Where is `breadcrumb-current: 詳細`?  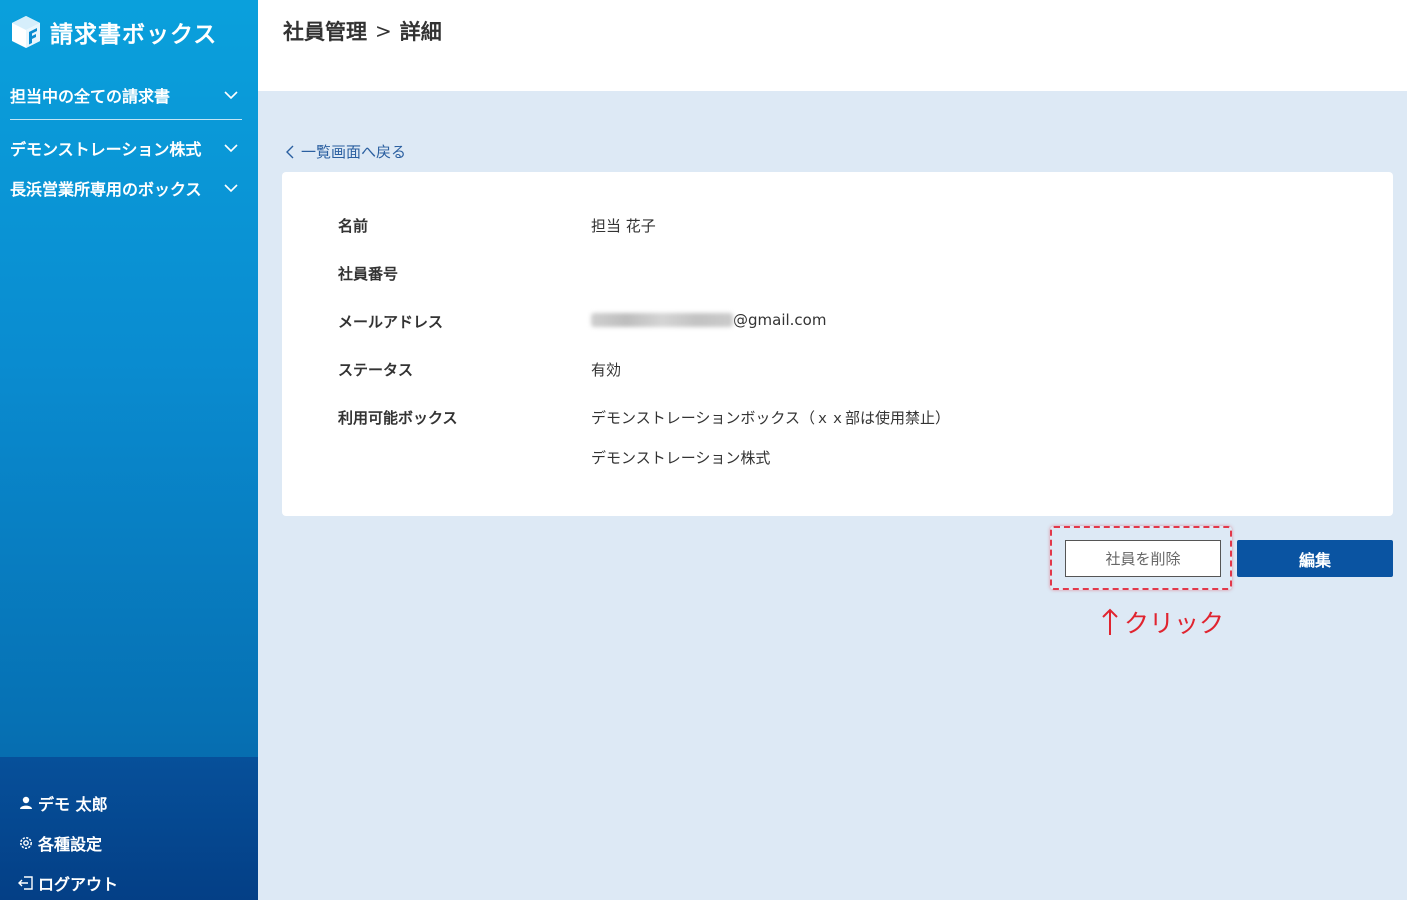 breadcrumb-current: 詳細 is located at coordinates (420, 32).